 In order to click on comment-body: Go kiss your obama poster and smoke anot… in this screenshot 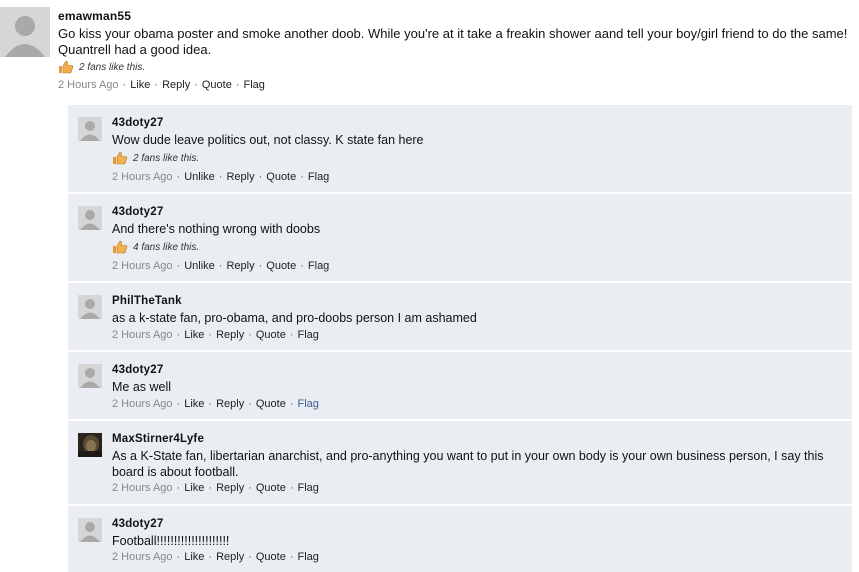, I will do `click(453, 41)`.